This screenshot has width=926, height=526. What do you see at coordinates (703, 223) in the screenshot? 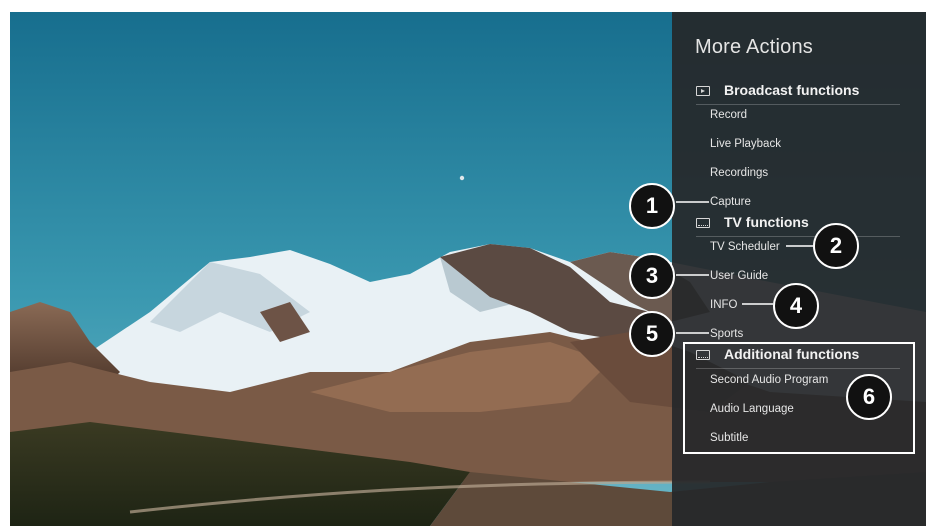
I see `tv-icon` at bounding box center [703, 223].